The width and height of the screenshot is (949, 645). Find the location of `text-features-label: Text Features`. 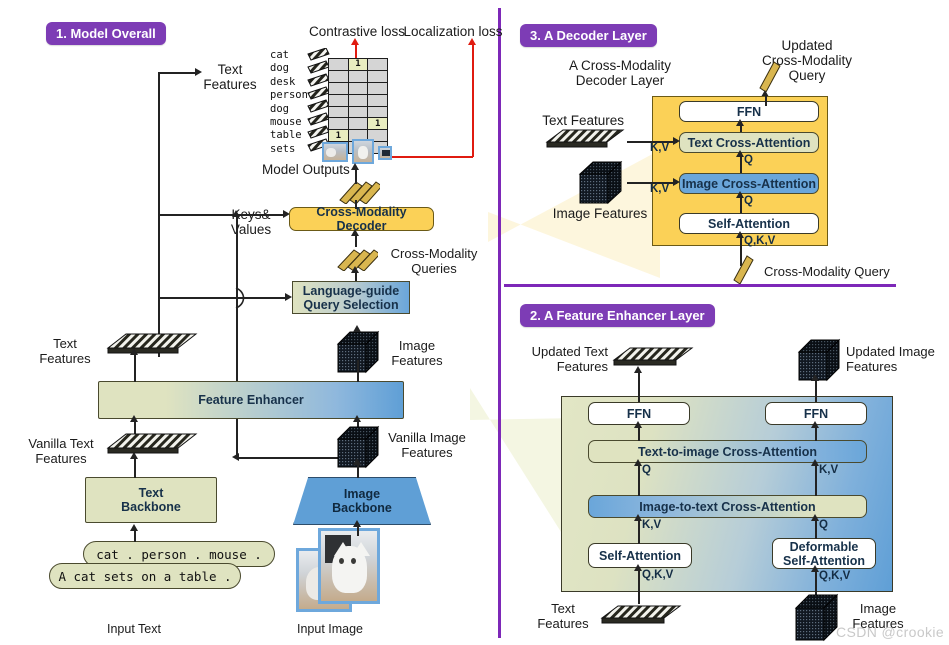

text-features-label: Text Features is located at coordinates (65, 351).